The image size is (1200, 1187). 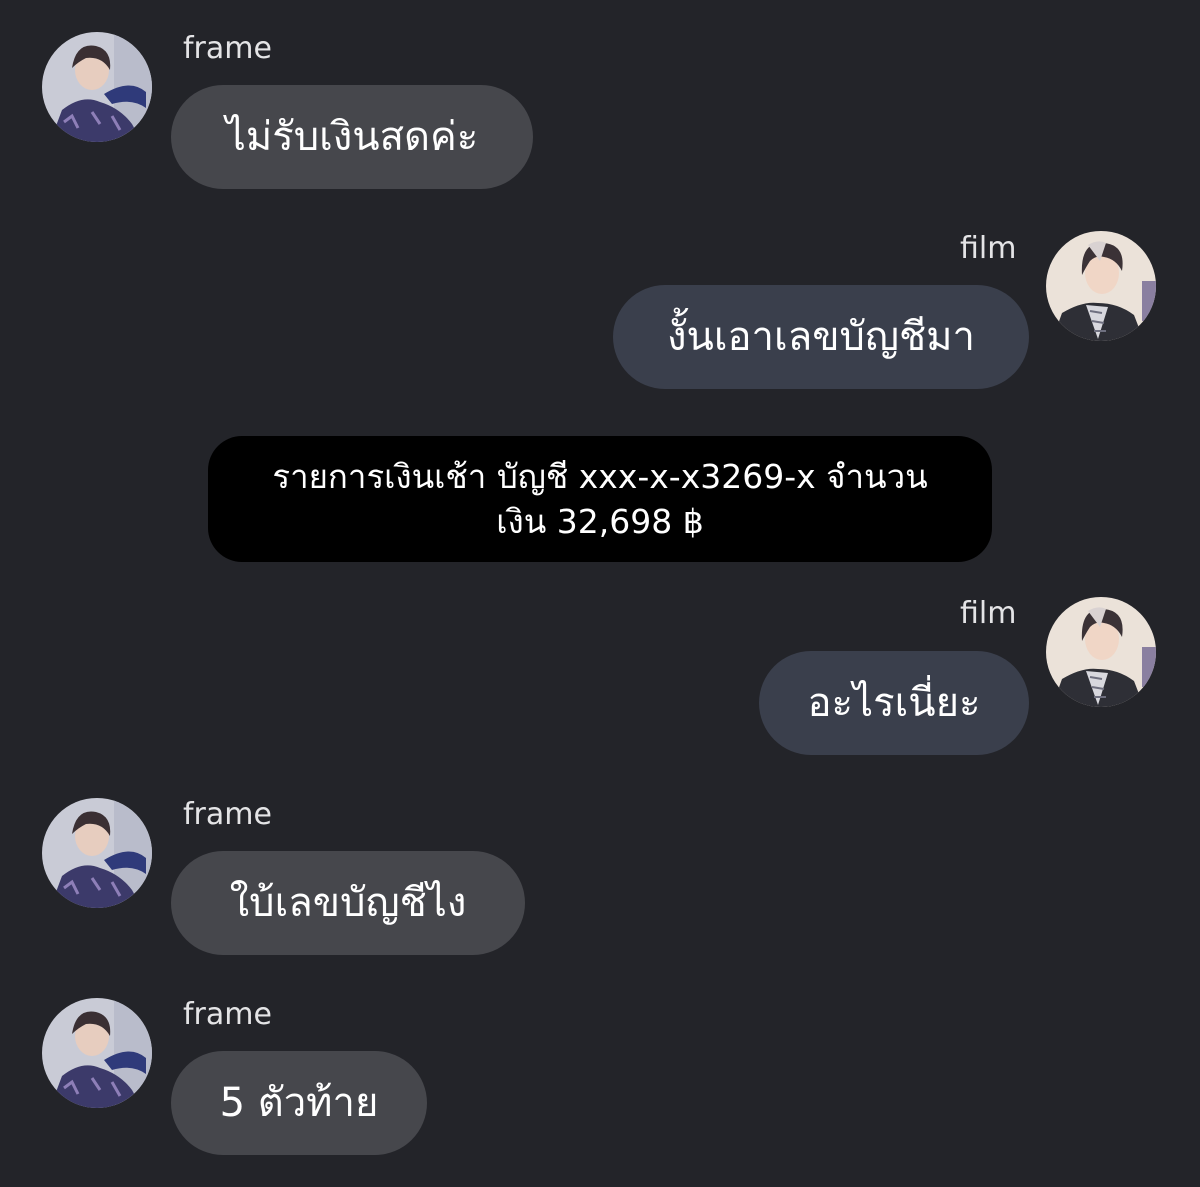 I want to click on message-bubble: ใบ้เลขบัญชีไง, so click(x=348, y=903).